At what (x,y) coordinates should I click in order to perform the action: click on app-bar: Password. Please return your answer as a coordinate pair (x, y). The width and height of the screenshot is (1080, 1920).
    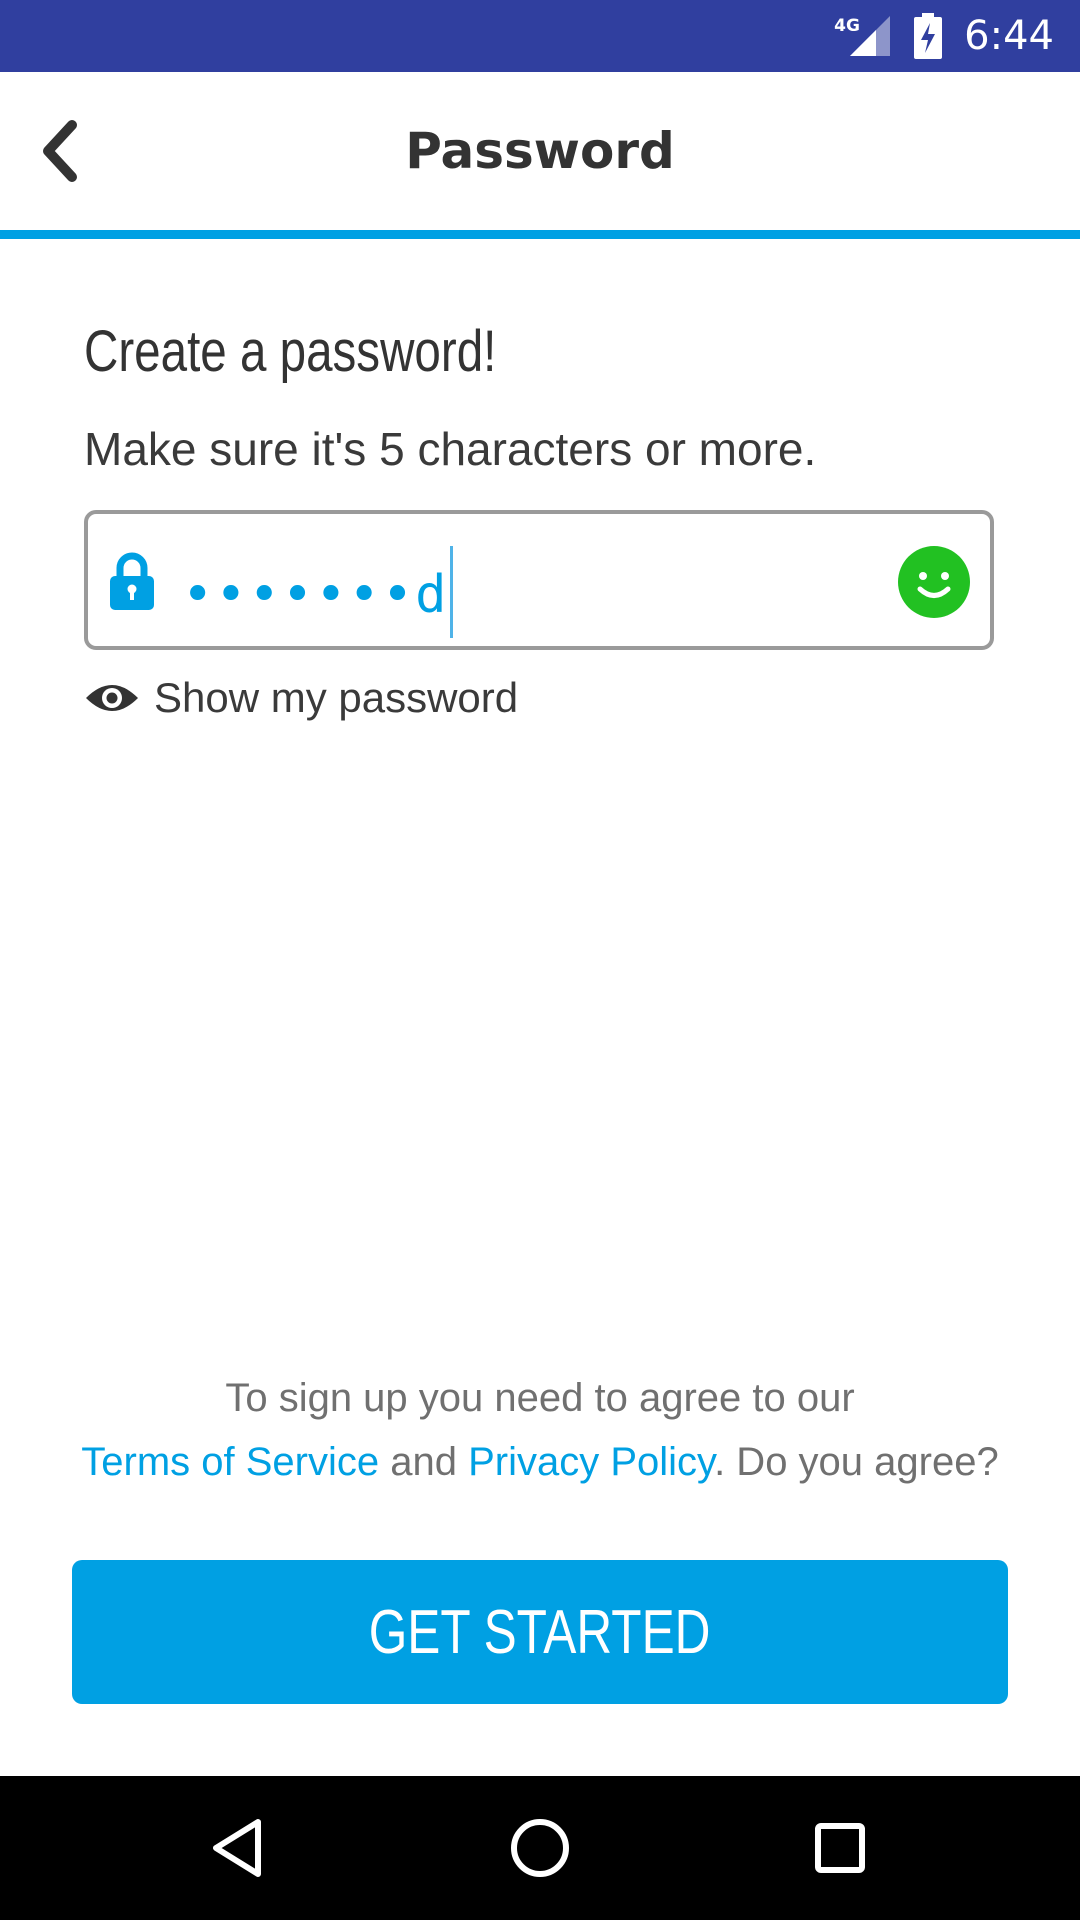
    Looking at the image, I should click on (540, 151).